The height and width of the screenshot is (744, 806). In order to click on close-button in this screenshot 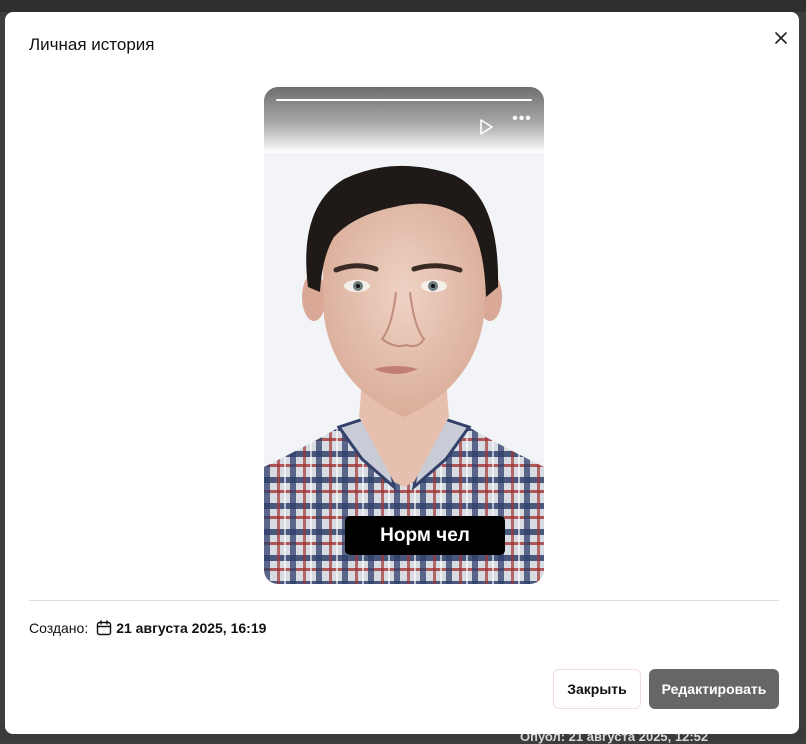, I will do `click(781, 38)`.